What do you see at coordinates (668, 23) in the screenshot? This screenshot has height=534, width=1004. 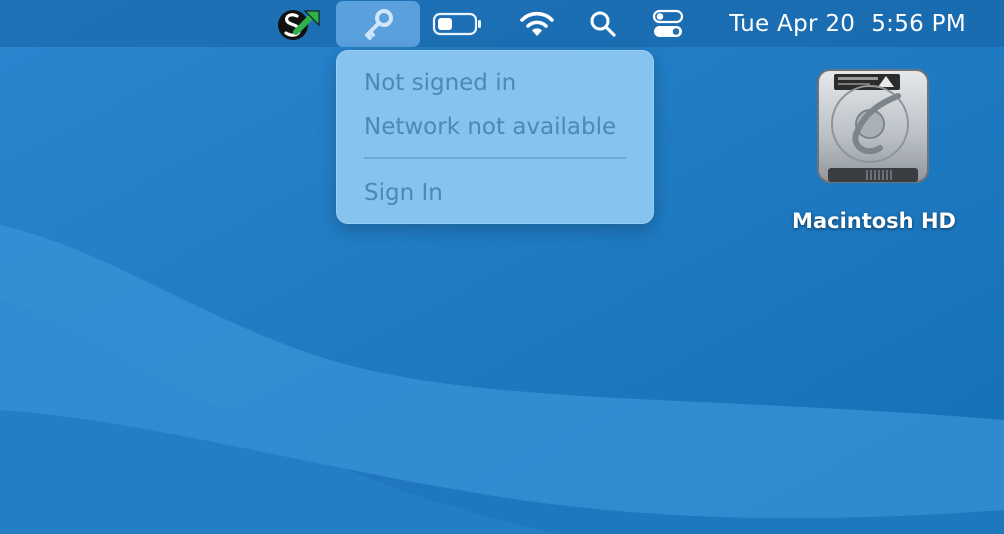 I see `control-center-icon` at bounding box center [668, 23].